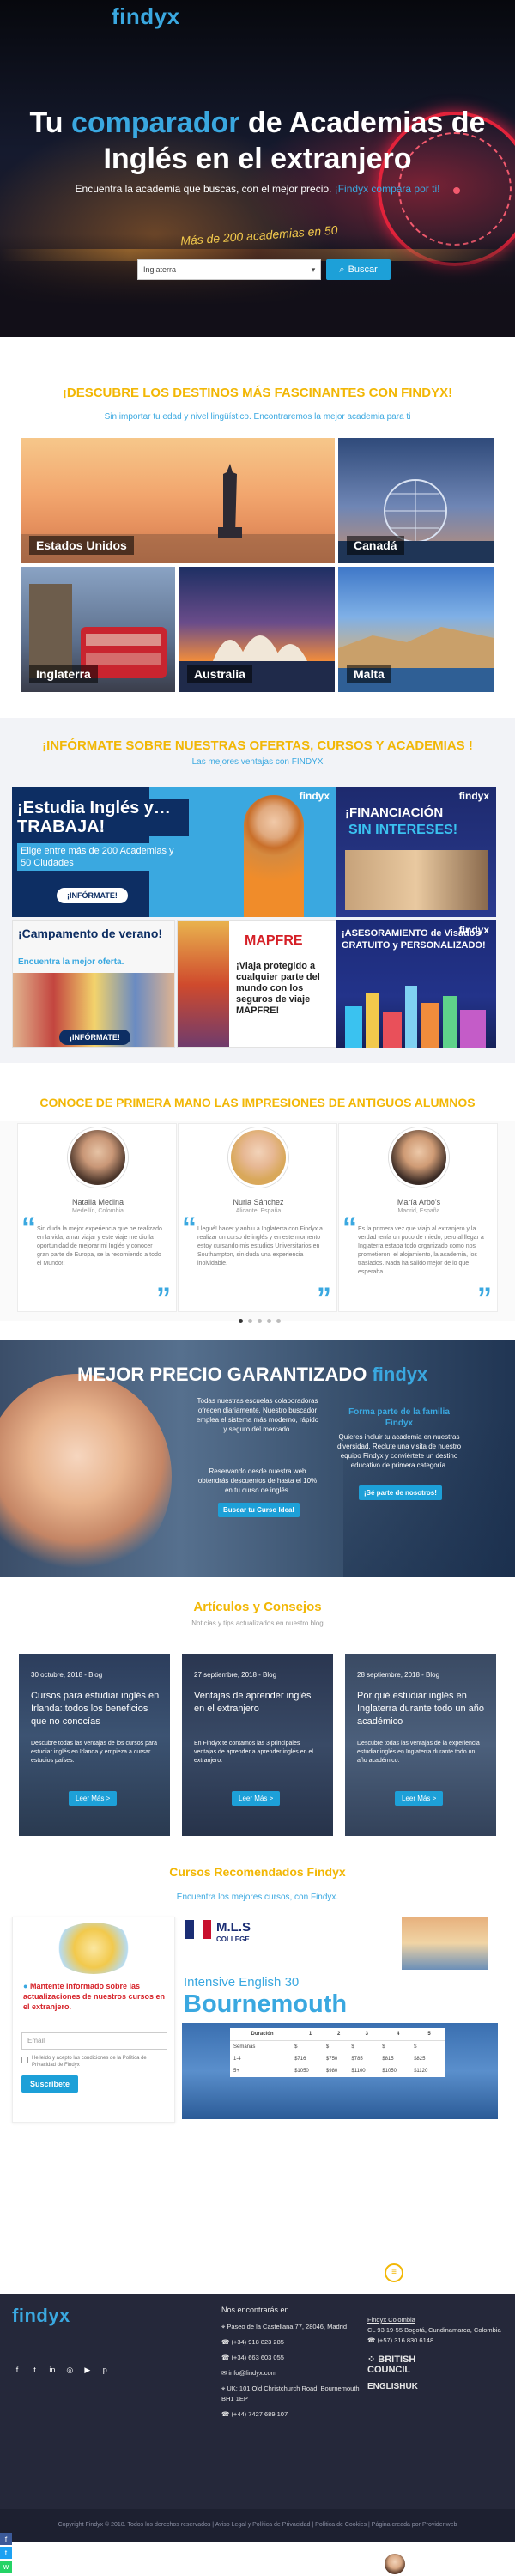  Describe the element at coordinates (98, 629) in the screenshot. I see `destination-england: Inglaterra` at that location.